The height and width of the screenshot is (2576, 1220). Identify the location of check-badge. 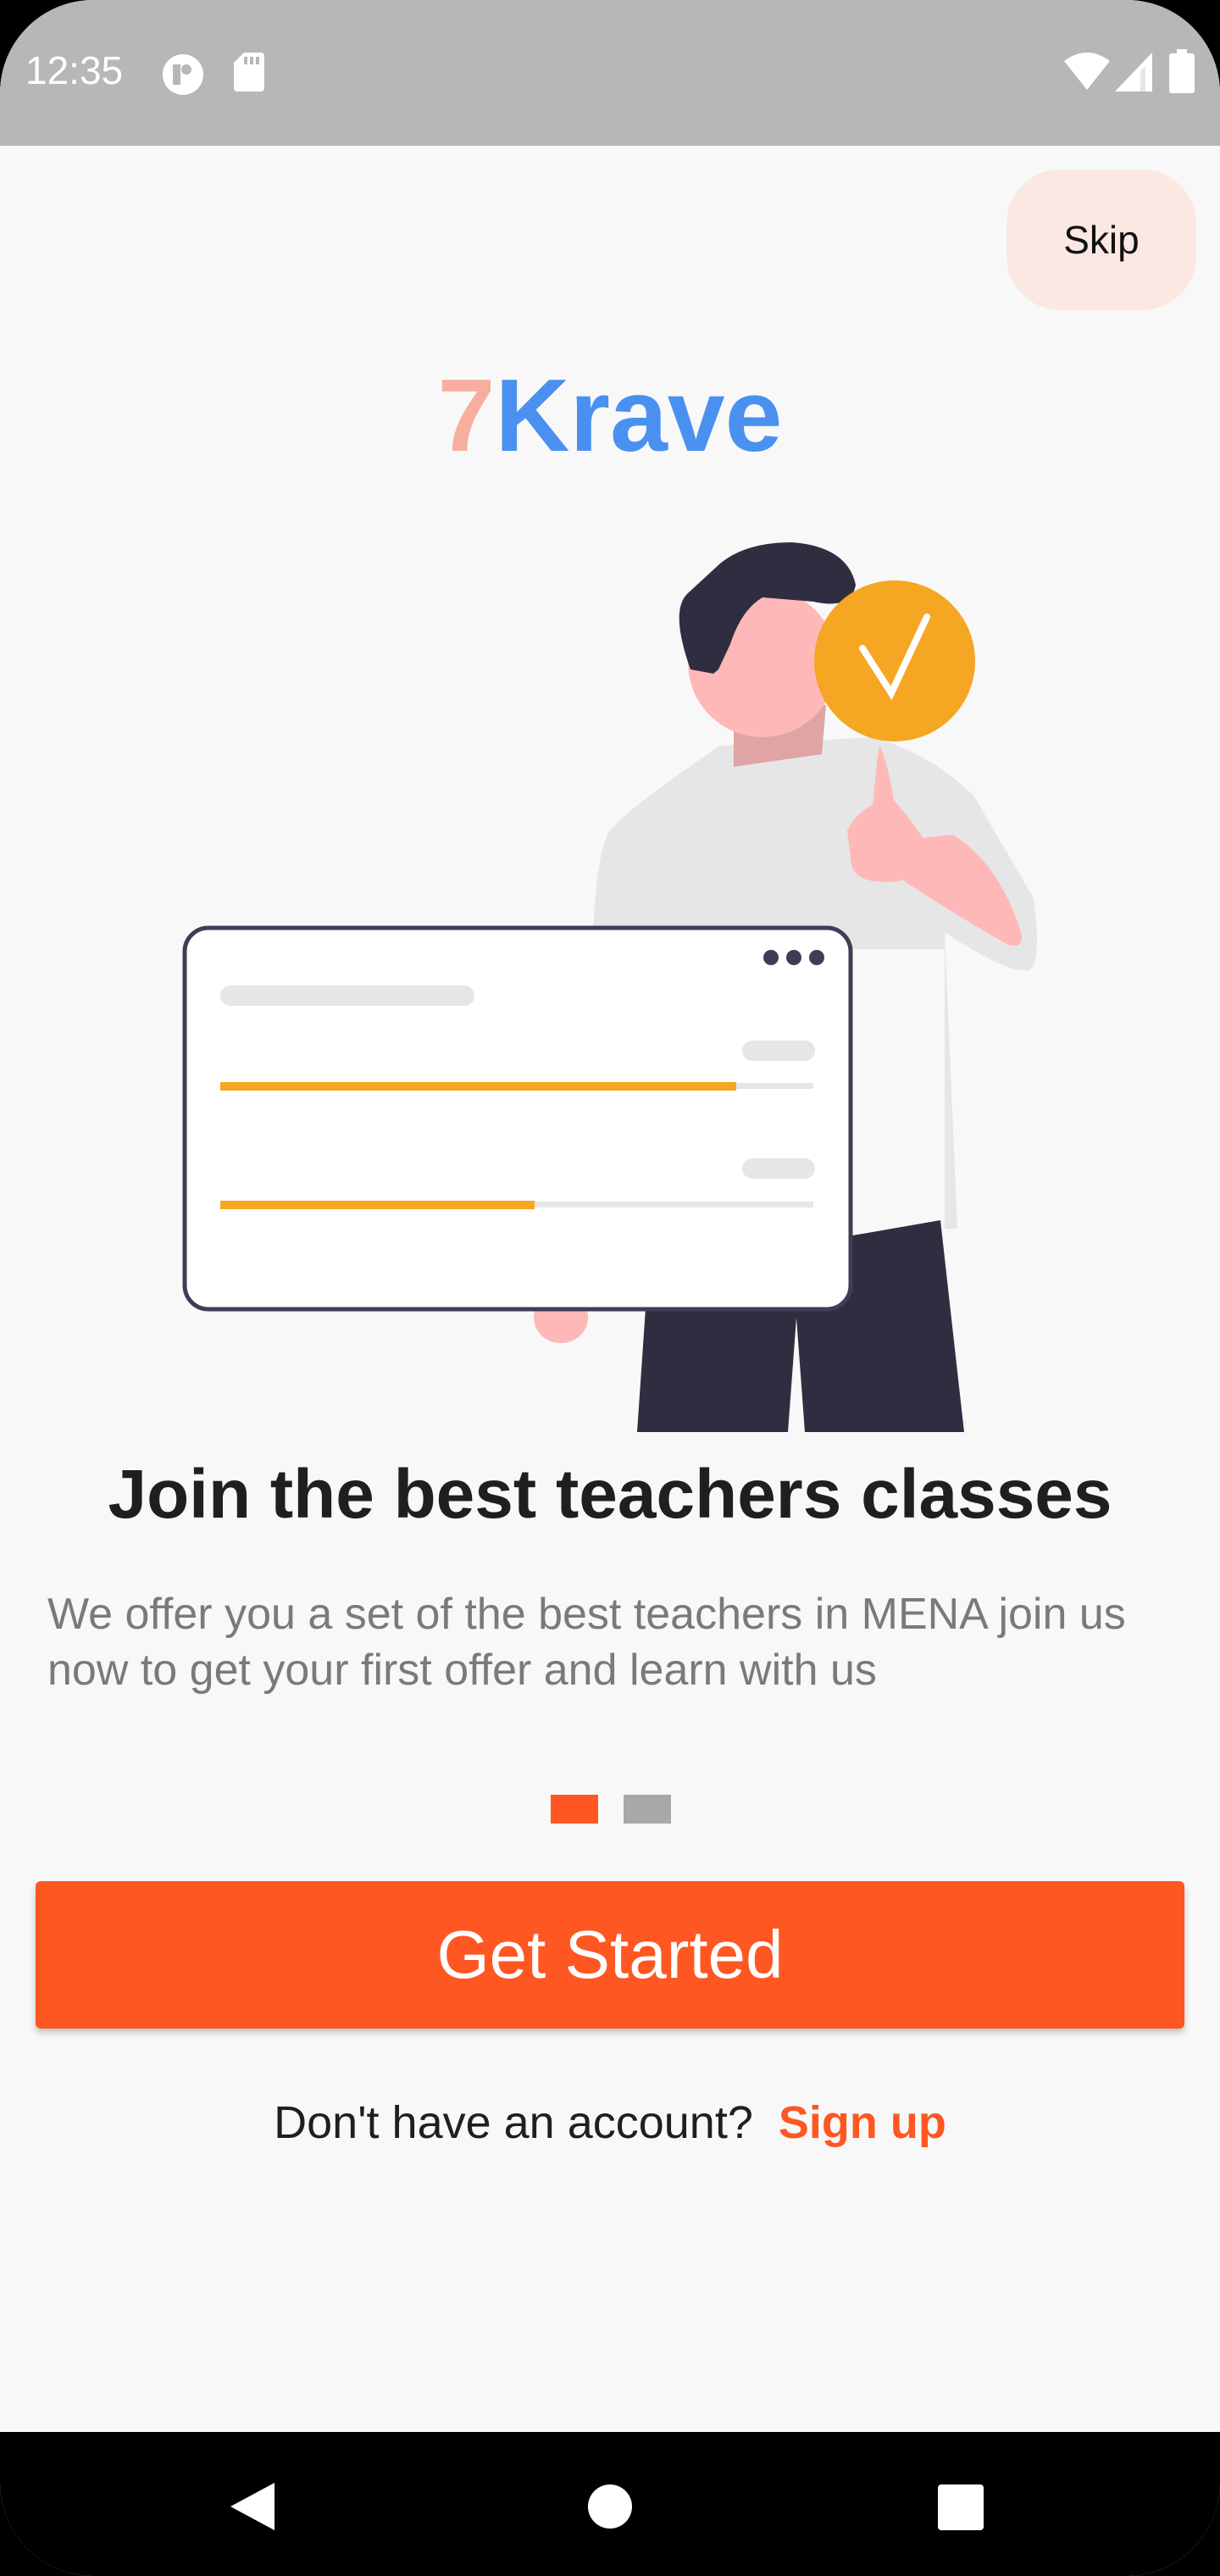
(894, 660).